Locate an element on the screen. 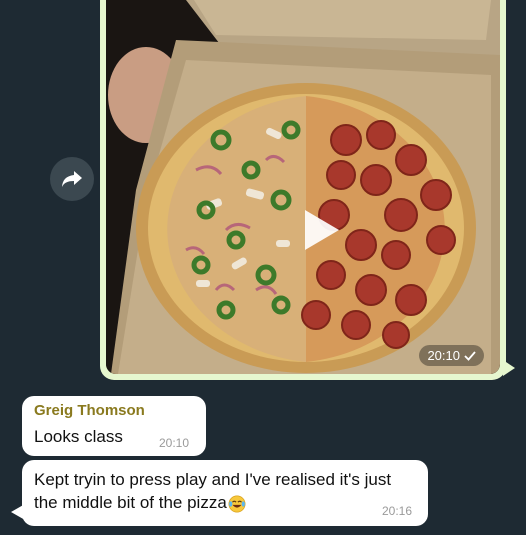 Image resolution: width=526 pixels, height=535 pixels. forward-arrow-icon is located at coordinates (72, 179).